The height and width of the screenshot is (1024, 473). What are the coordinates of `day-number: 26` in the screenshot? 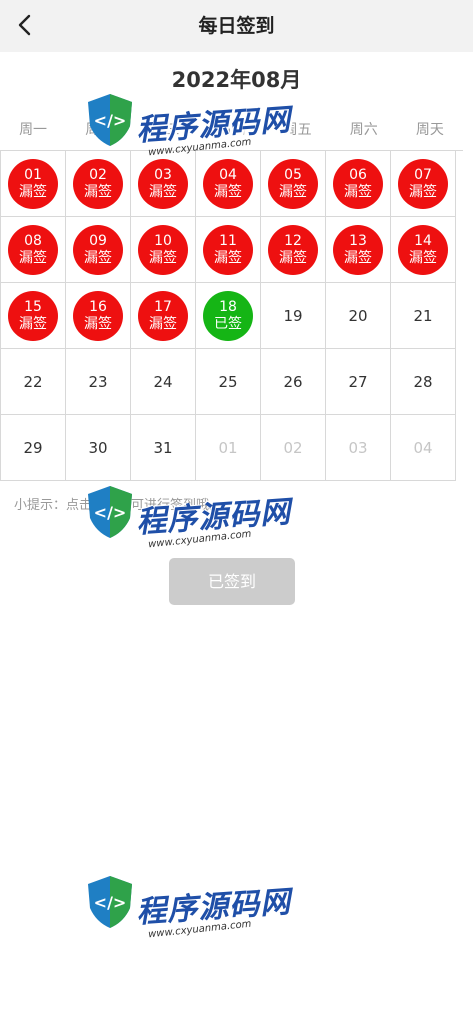 It's located at (293, 381).